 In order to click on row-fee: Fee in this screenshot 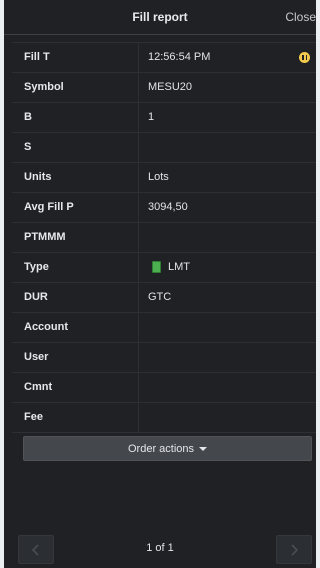, I will do `click(164, 418)`.